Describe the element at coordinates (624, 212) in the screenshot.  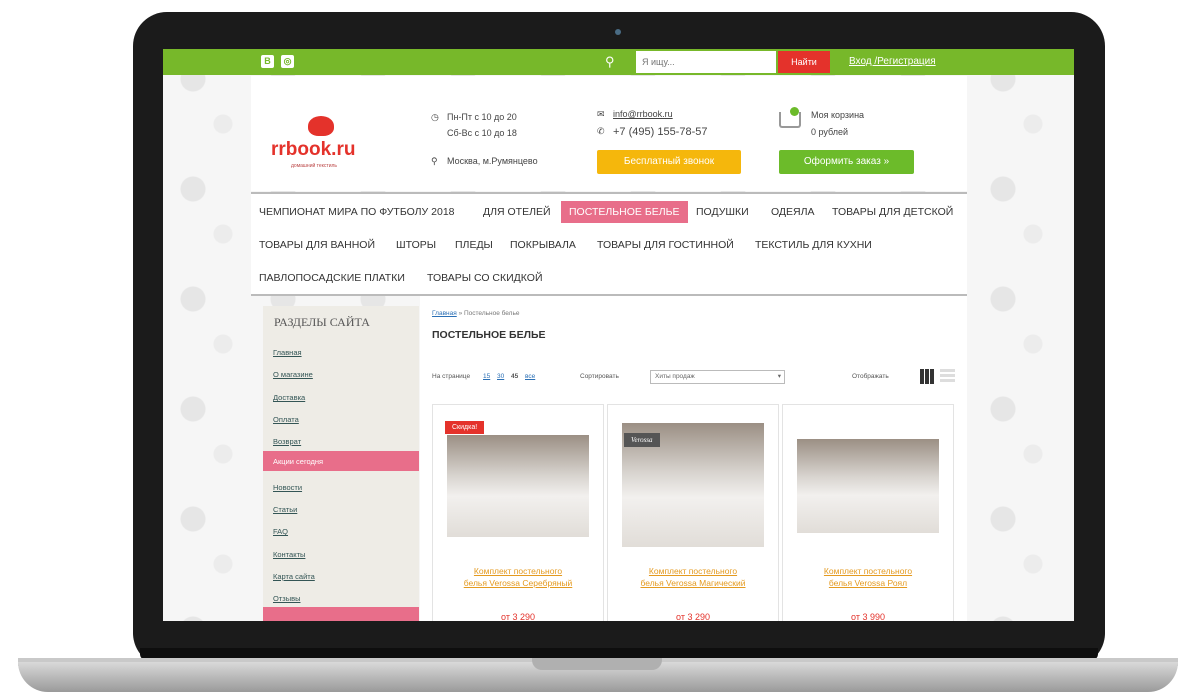
I see `nav-item-bedding: ПОСТЕЛЬНОЕ БЕЛЬЕ` at that location.